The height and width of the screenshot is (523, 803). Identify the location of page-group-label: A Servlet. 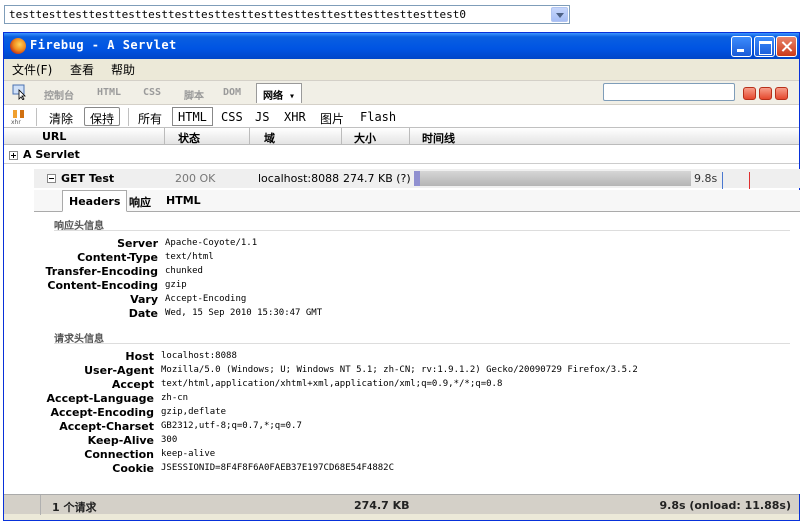
(51, 154).